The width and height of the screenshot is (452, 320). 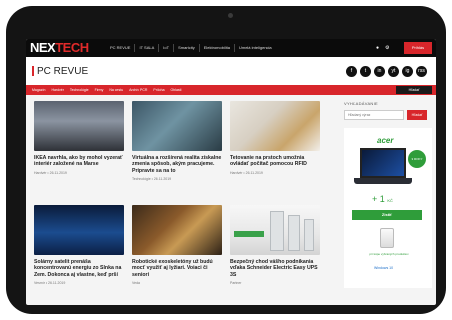 I want to click on topnav-item: Elektromobilita, so click(x=216, y=48).